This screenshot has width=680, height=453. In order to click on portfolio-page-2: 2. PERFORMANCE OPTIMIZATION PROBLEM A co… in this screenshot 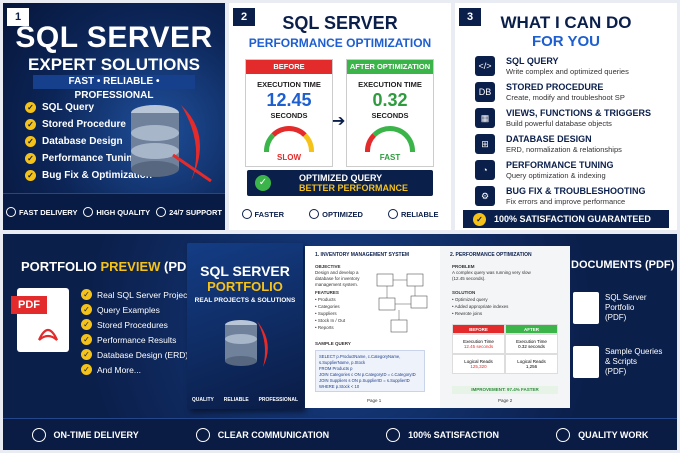, I will do `click(505, 327)`.